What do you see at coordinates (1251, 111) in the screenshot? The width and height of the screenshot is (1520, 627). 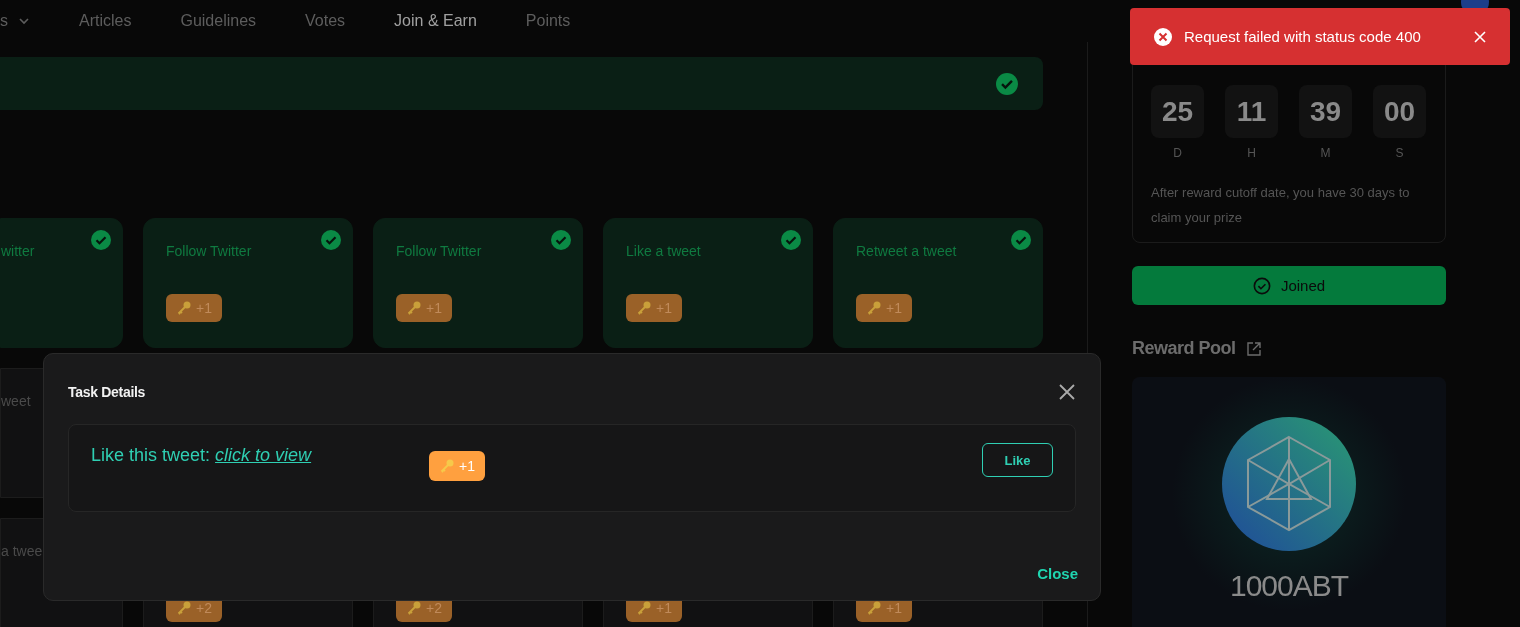 I see `countdown-digits: 11` at bounding box center [1251, 111].